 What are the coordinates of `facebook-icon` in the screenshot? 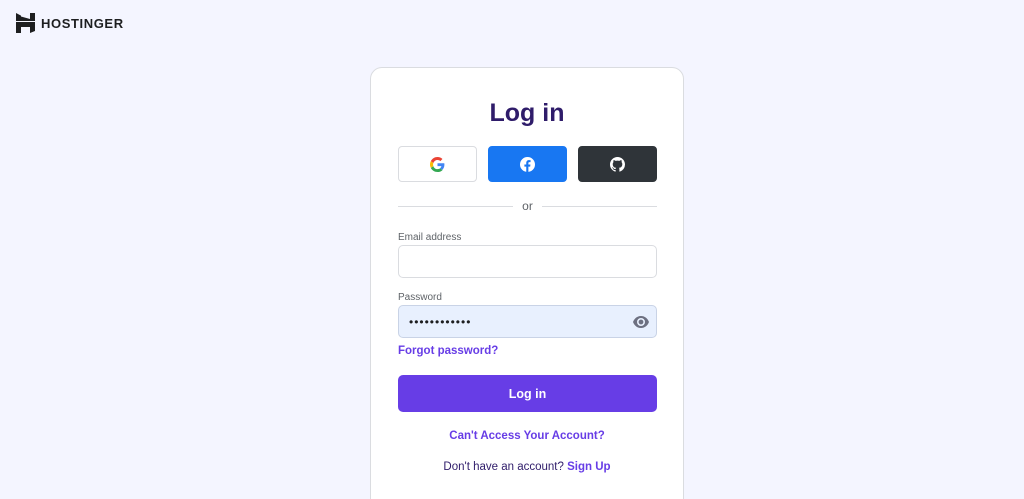 It's located at (527, 164).